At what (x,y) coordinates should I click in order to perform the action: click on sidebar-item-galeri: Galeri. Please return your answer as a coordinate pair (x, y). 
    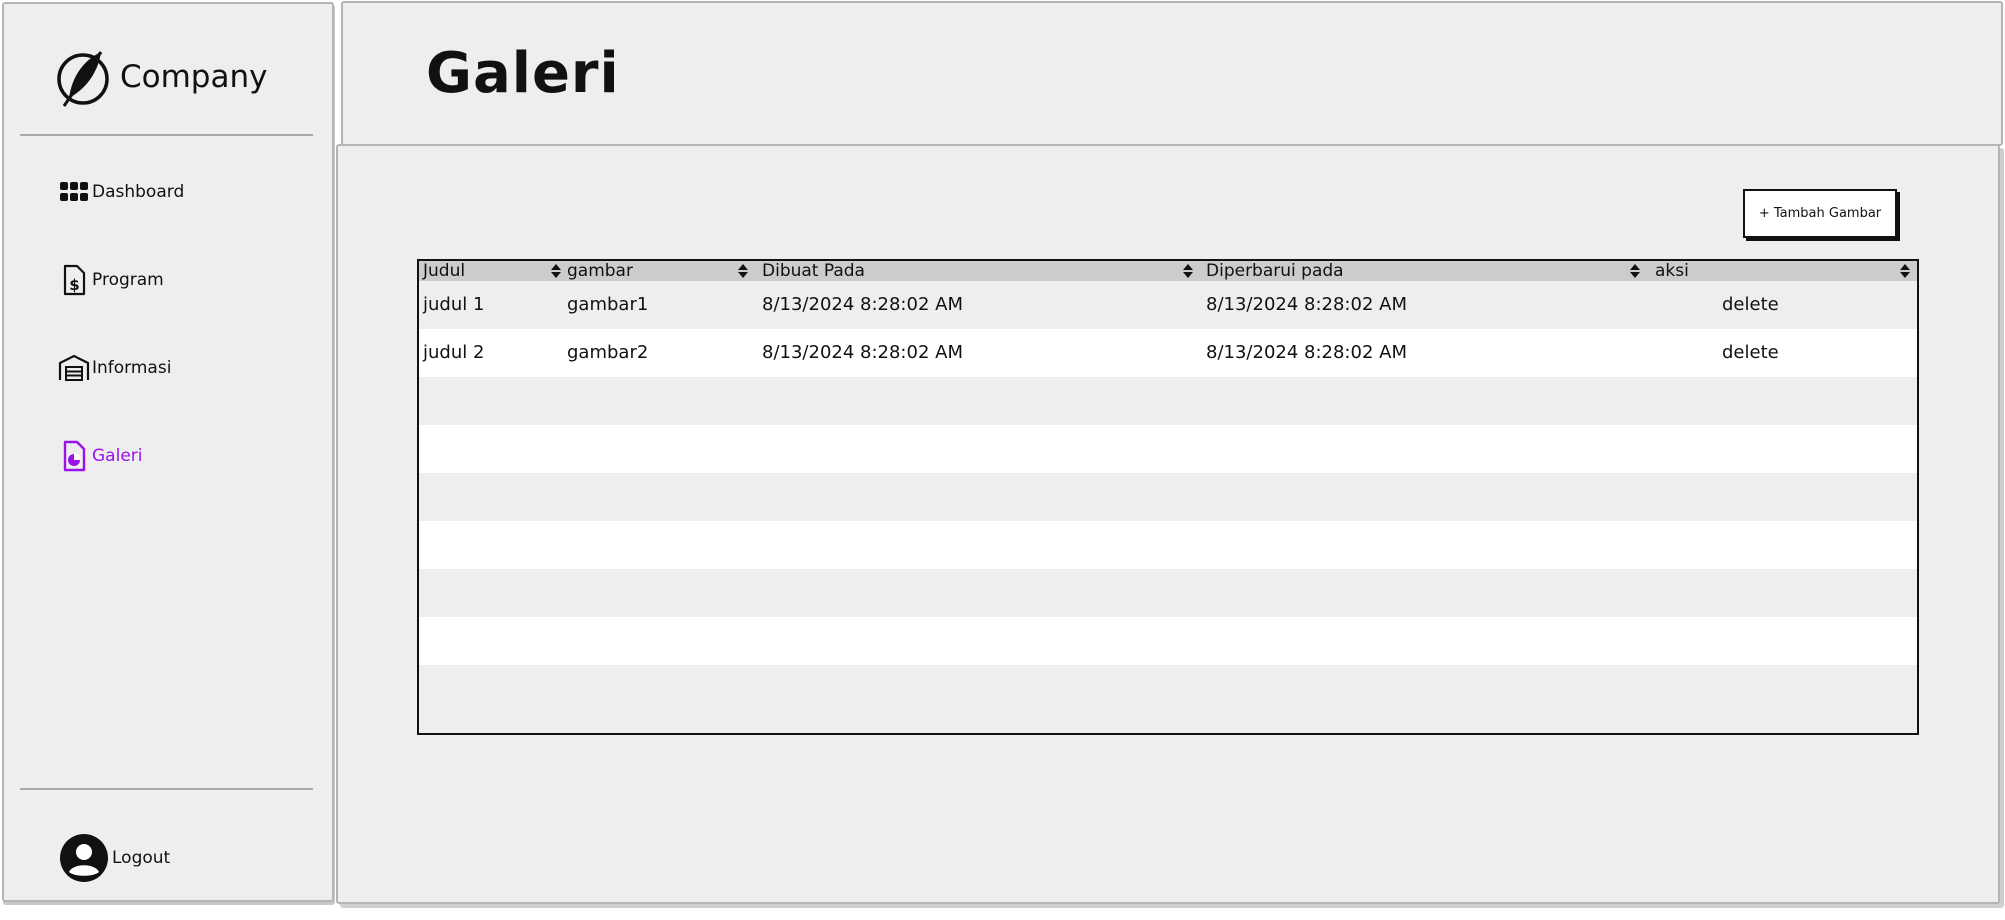
    Looking at the image, I should click on (100, 456).